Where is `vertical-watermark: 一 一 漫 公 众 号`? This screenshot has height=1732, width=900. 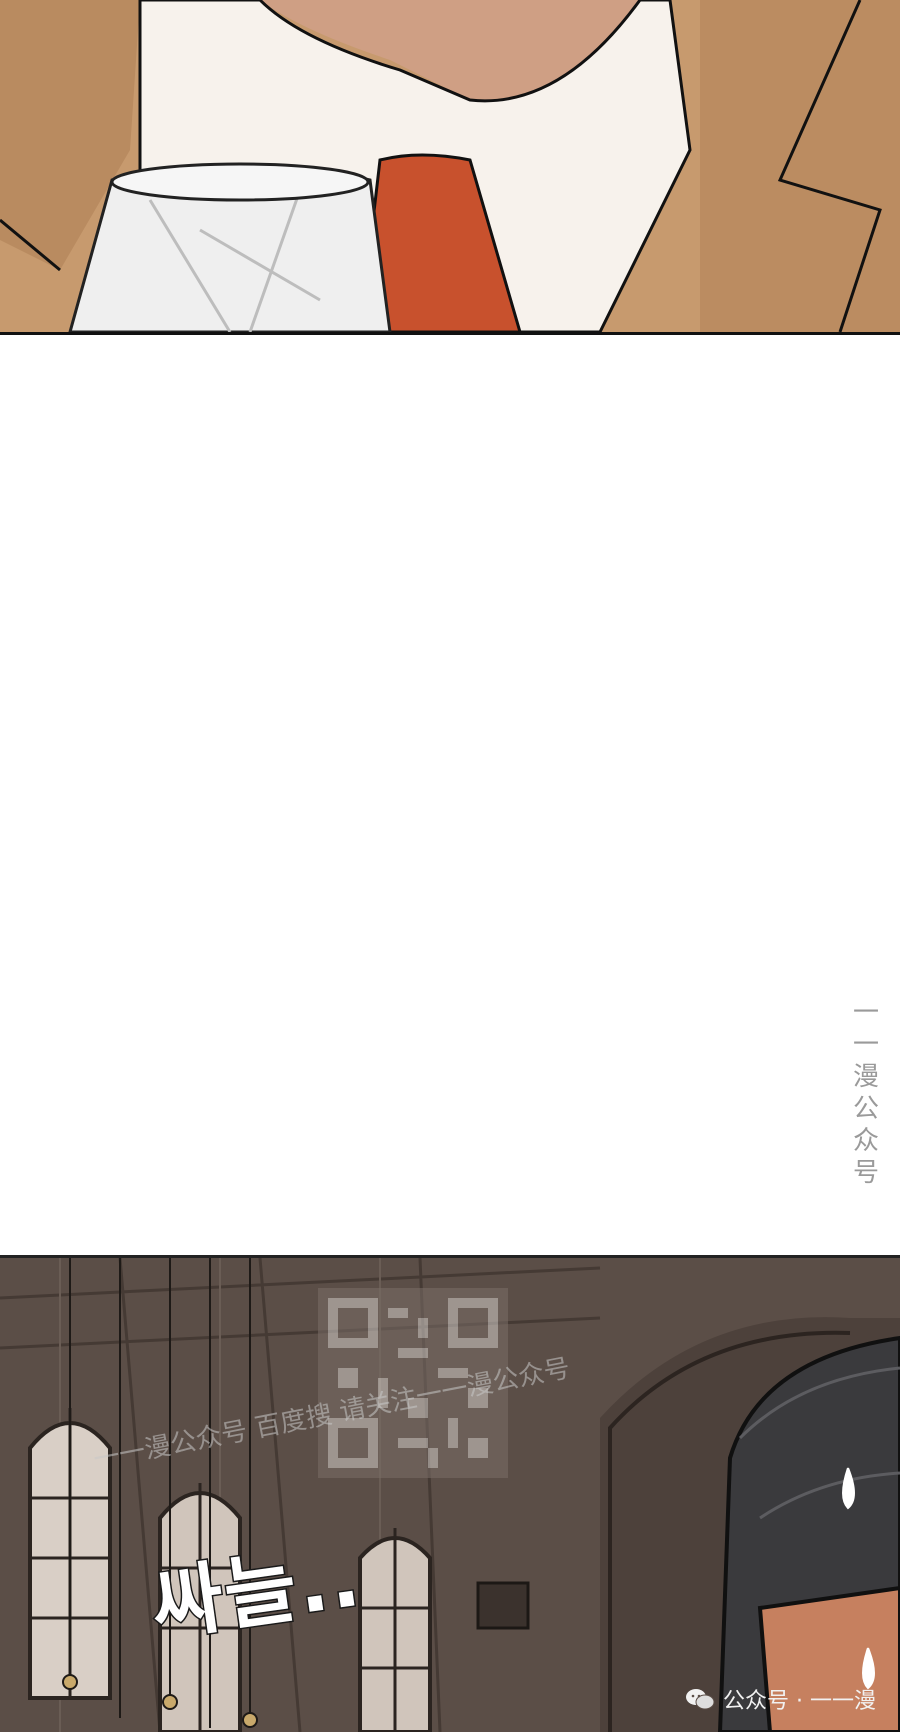
vertical-watermark: 一 一 漫 公 众 号 is located at coordinates (866, 1093).